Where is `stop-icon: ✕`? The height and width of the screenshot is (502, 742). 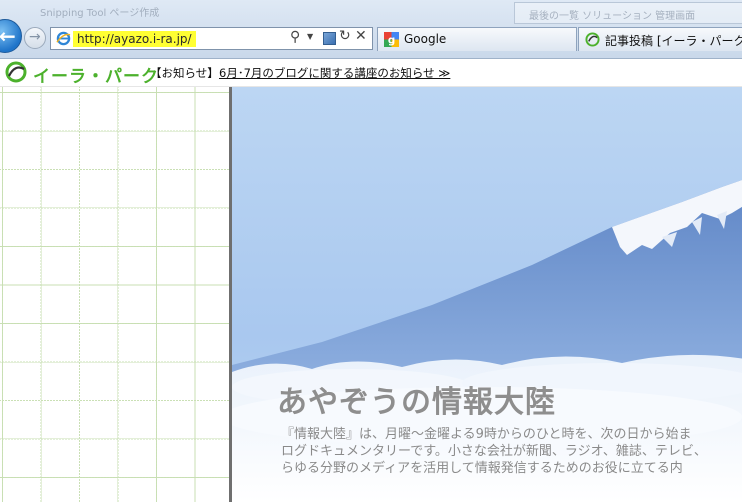
stop-icon: ✕ is located at coordinates (361, 36).